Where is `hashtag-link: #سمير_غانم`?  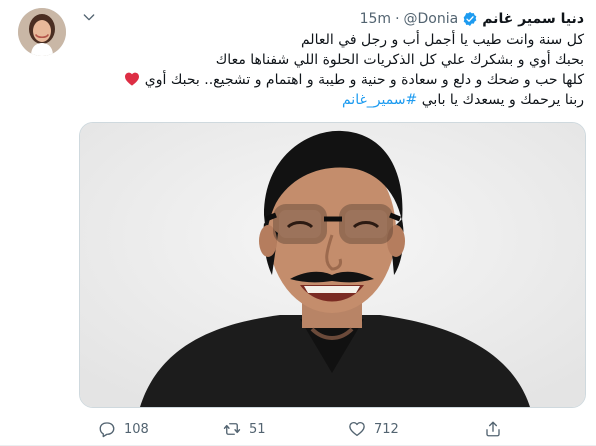
hashtag-link: #سمير_غانم is located at coordinates (379, 100).